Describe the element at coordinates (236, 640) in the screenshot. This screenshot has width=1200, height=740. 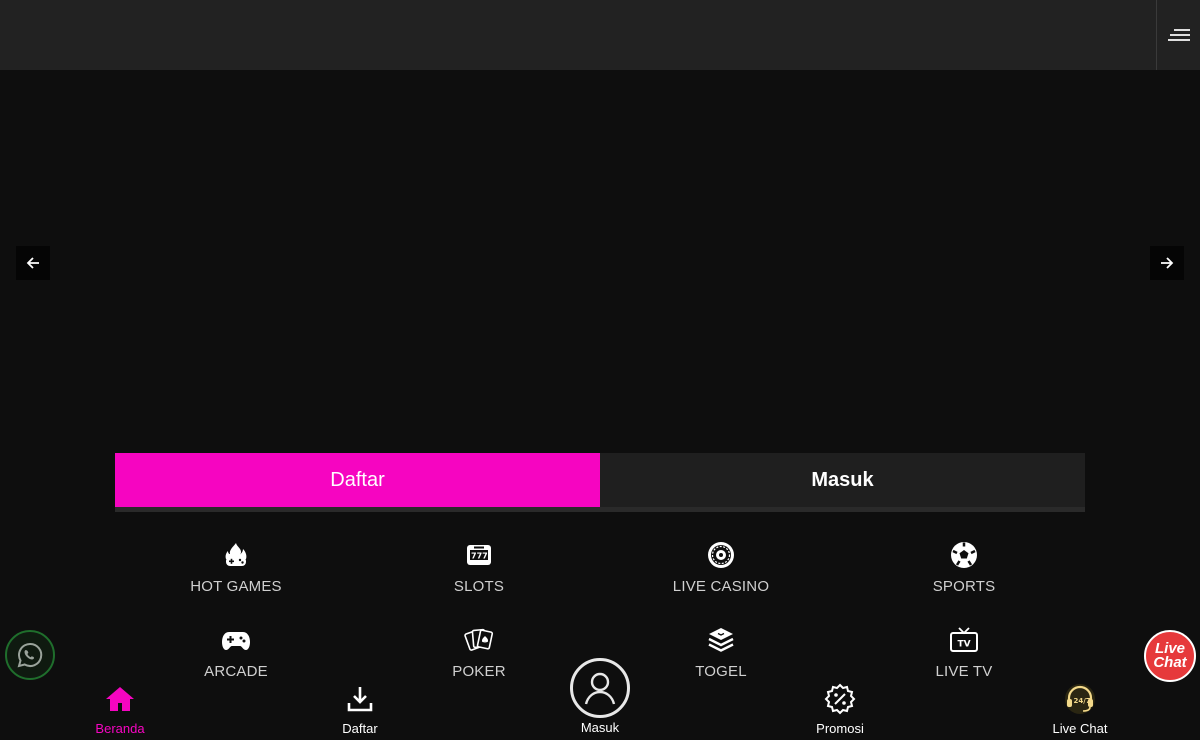
I see `gamepad-icon` at that location.